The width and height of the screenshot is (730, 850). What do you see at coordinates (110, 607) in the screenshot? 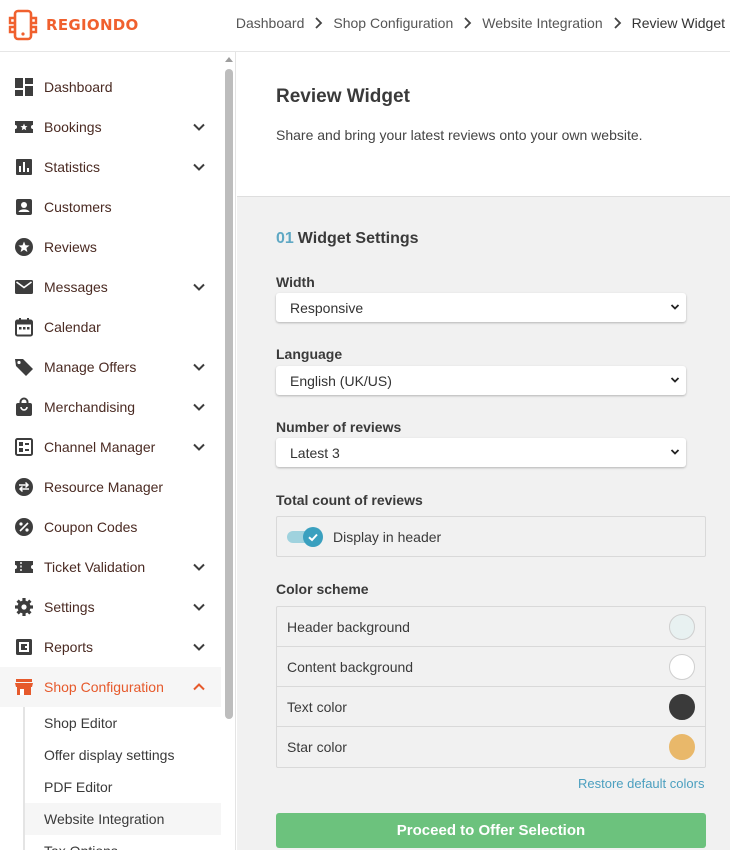
I see `sidebar-item-settings: Settings` at bounding box center [110, 607].